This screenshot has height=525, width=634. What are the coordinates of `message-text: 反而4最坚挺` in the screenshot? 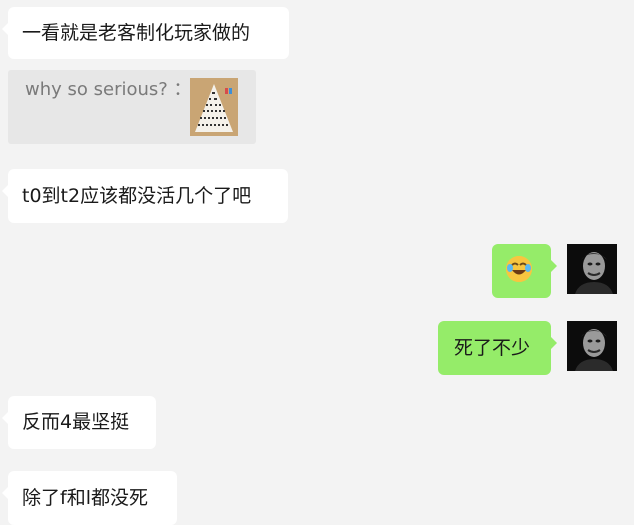 It's located at (76, 422).